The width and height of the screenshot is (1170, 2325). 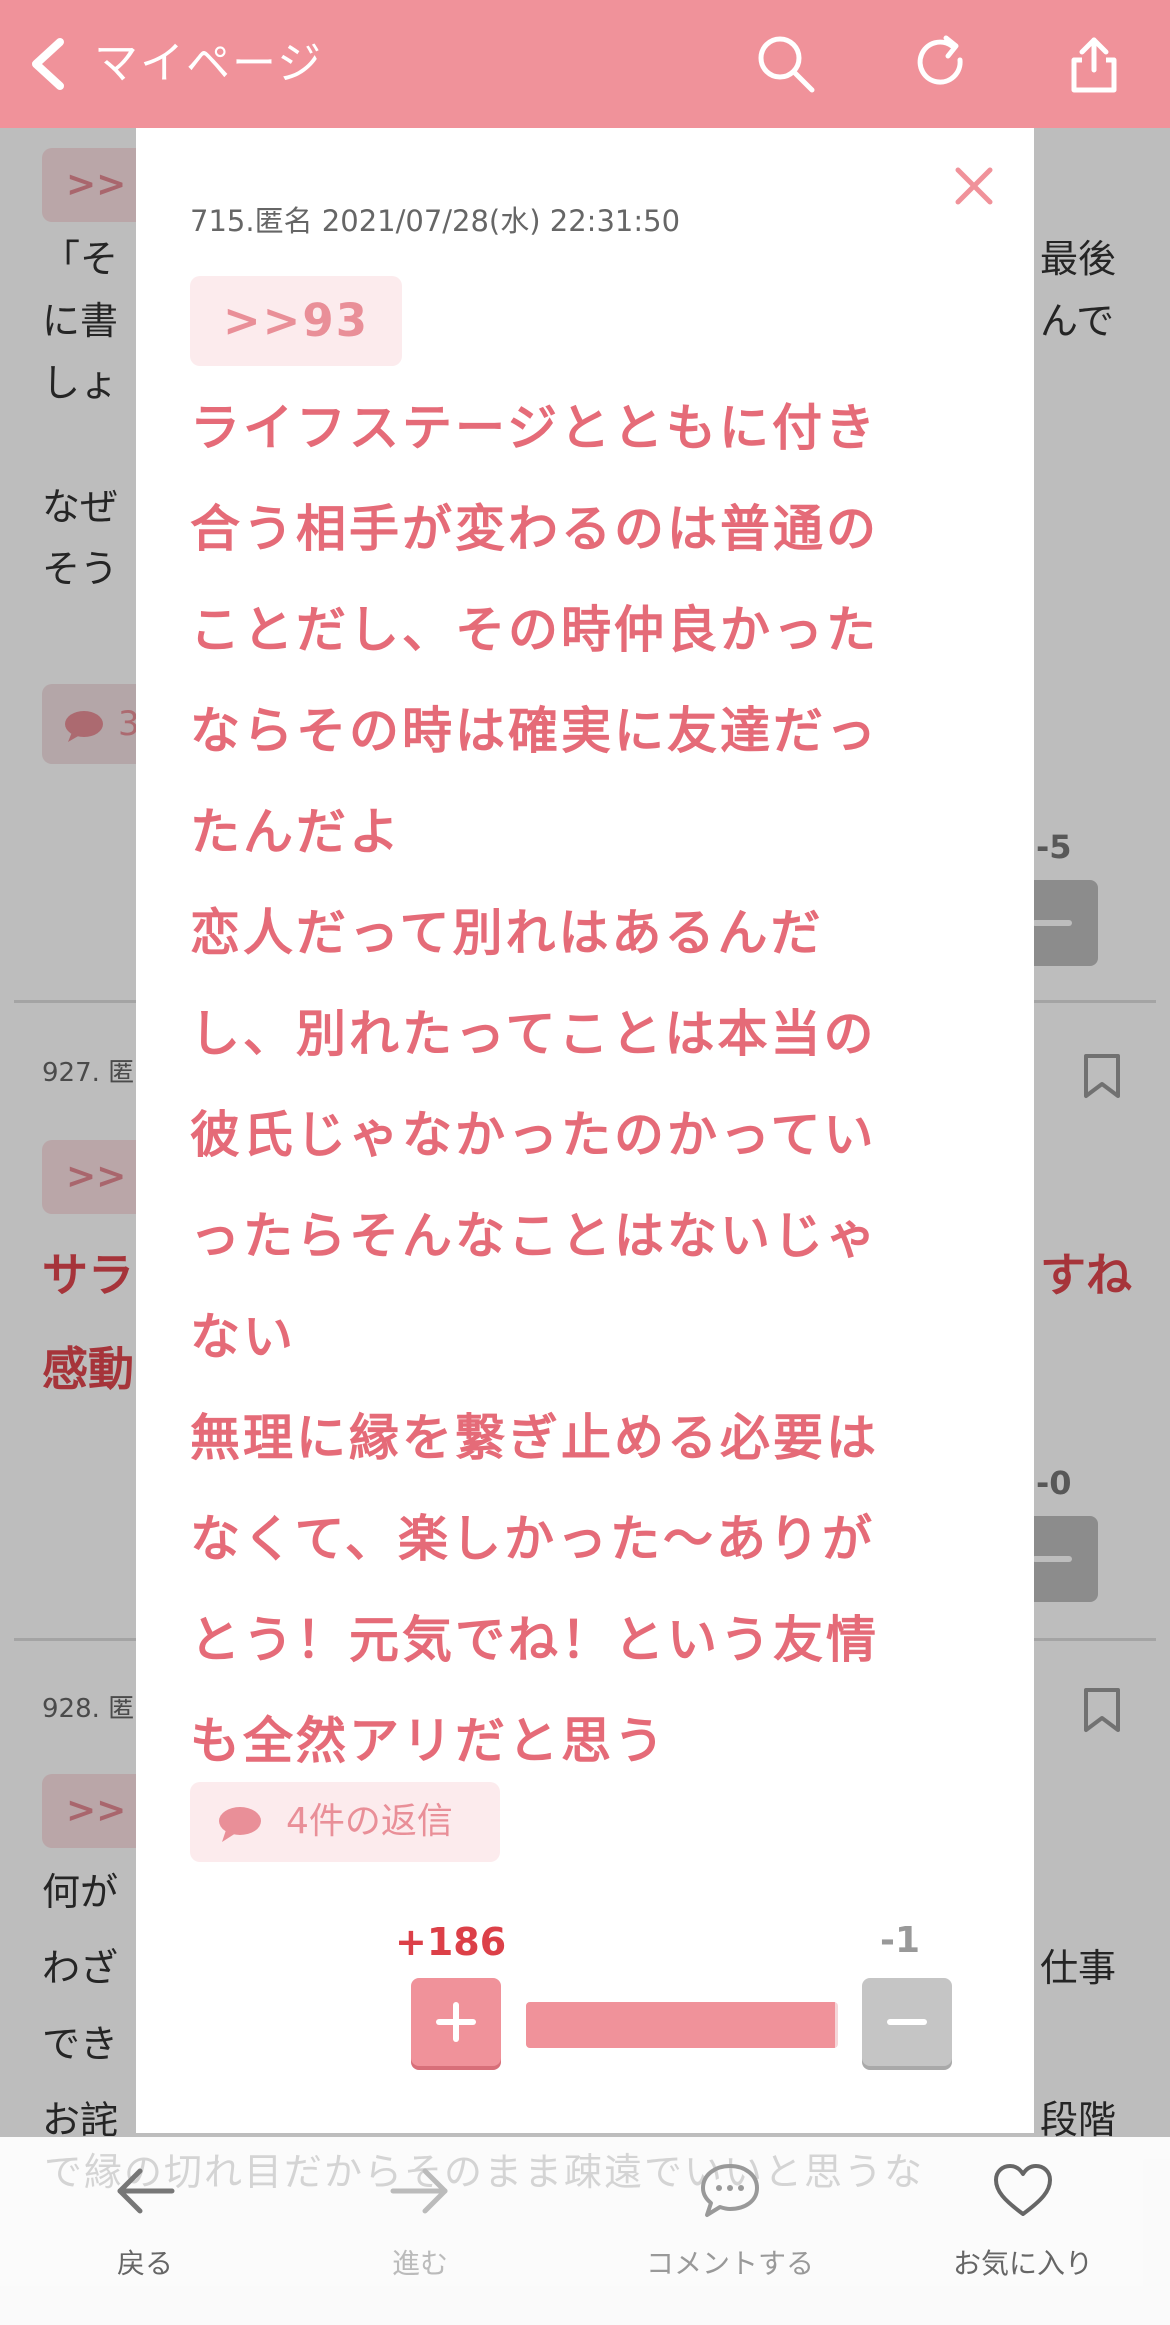 What do you see at coordinates (907, 2022) in the screenshot?
I see `minus-button` at bounding box center [907, 2022].